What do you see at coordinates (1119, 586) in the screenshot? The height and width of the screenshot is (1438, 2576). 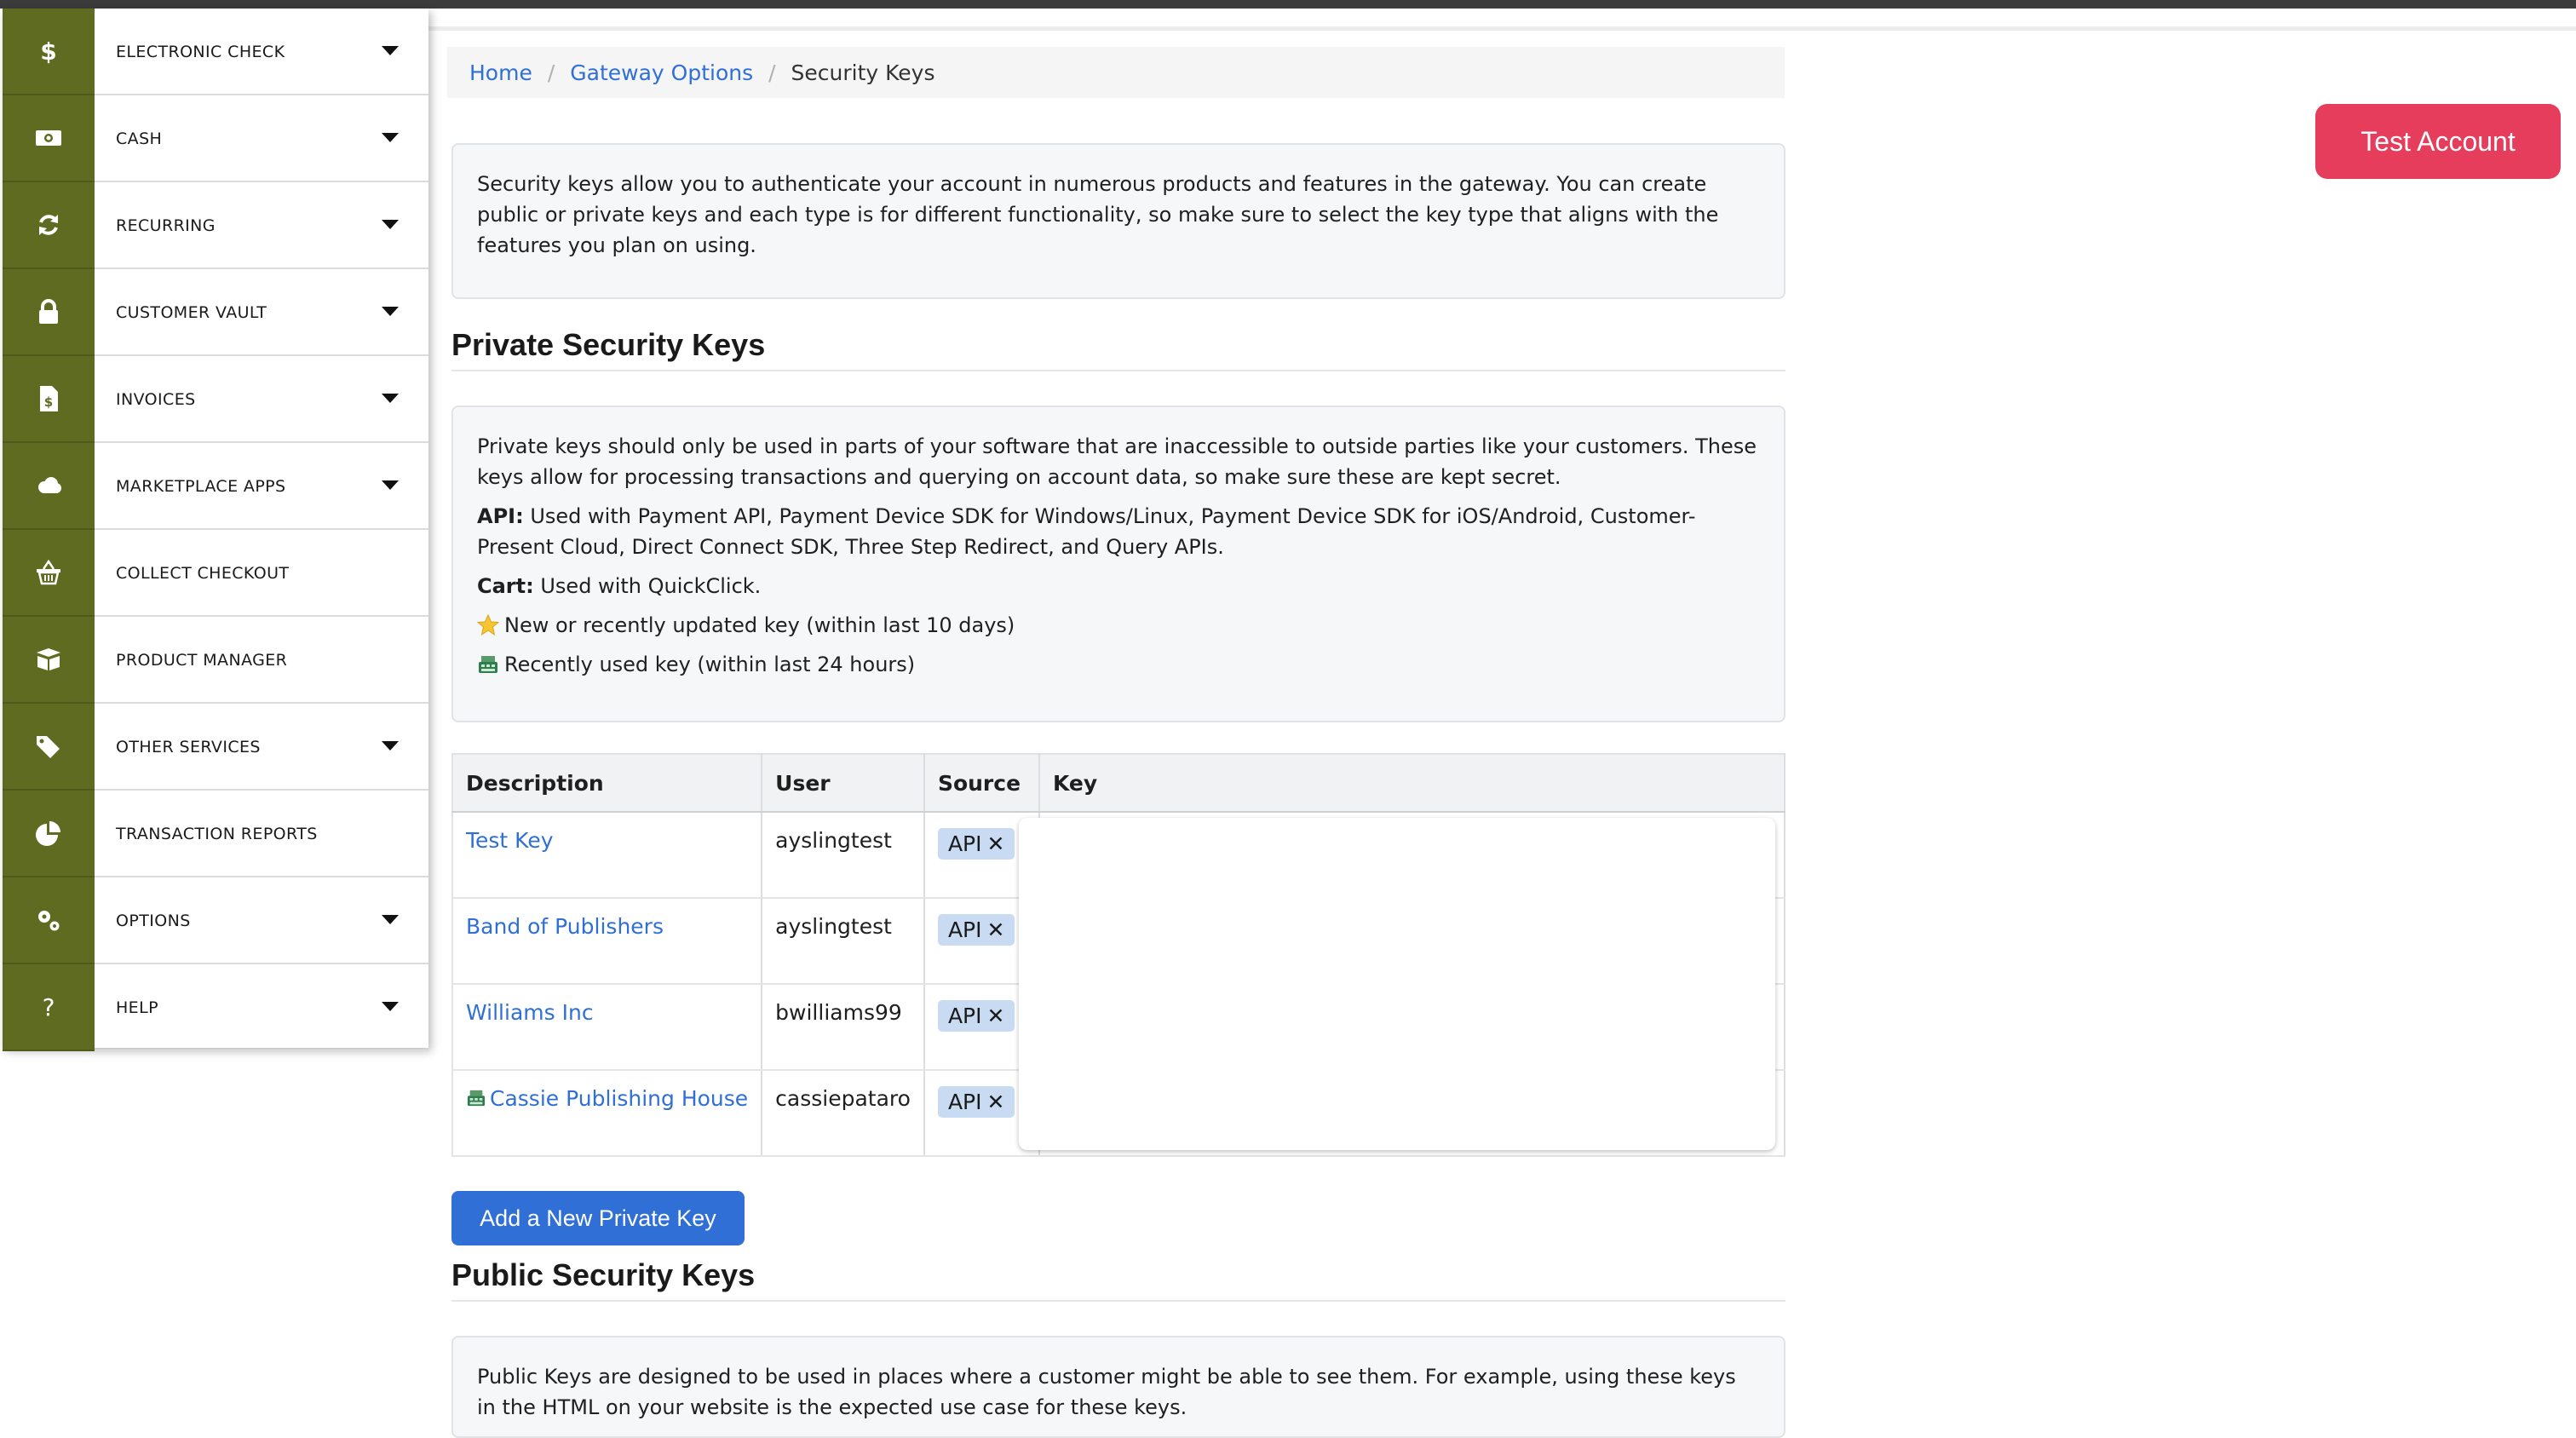 I see `cart-usage-text: Cart: Used with QuickClick.` at bounding box center [1119, 586].